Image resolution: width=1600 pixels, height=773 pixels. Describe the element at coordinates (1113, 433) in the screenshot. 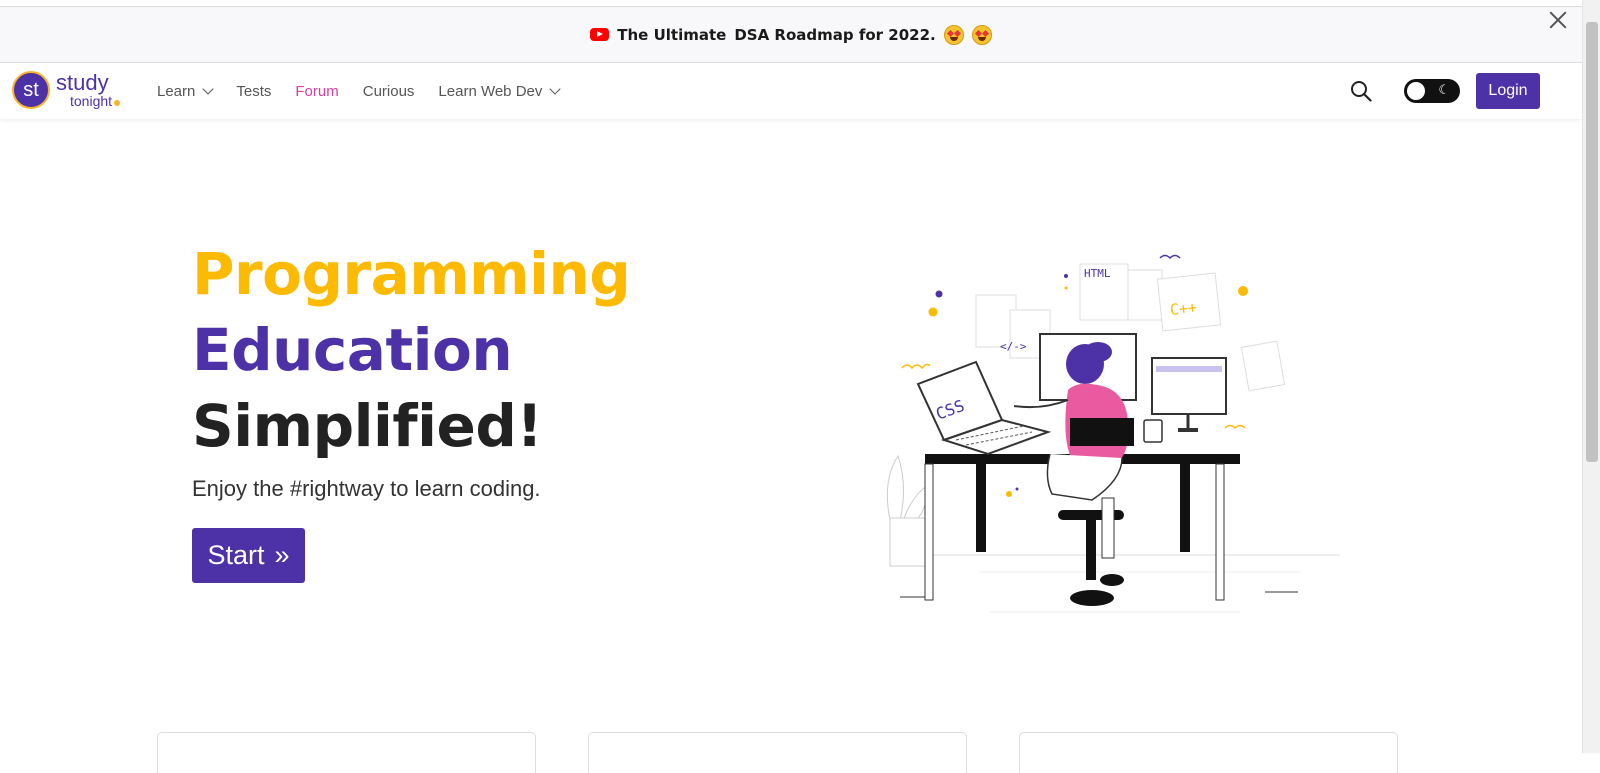

I see `programmer-illustration: HTML C++ </-> CSS` at that location.